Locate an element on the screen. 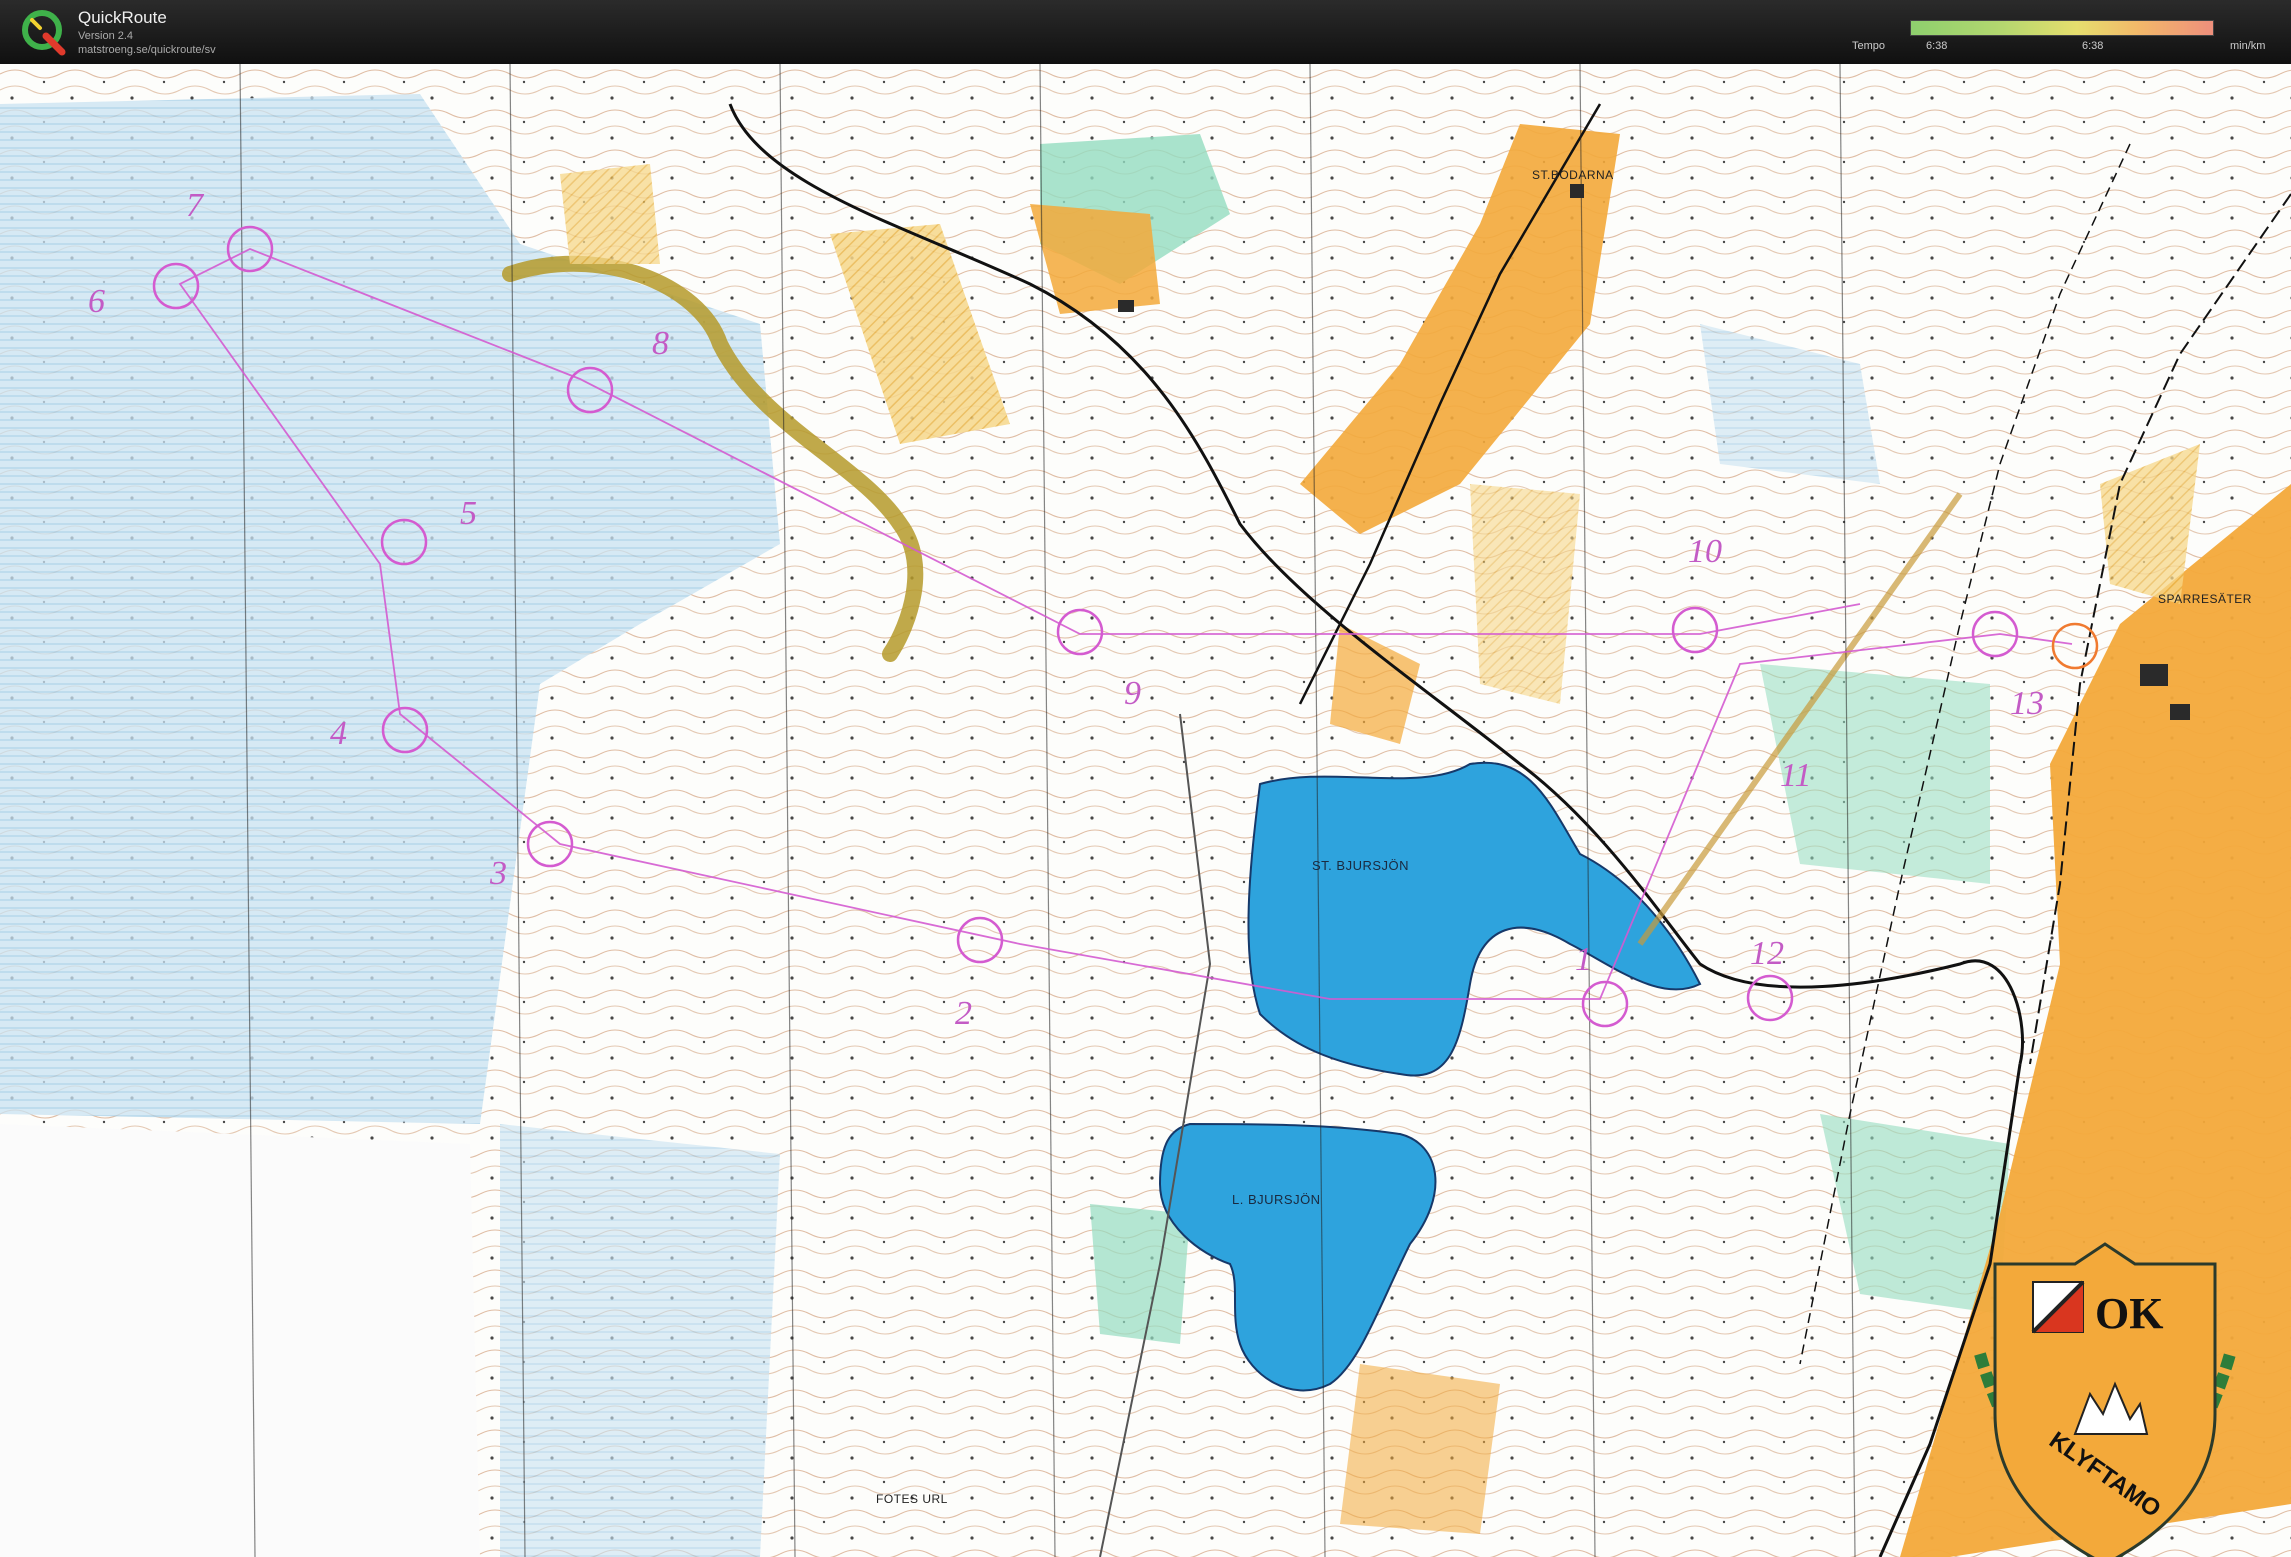  app-url-link: matstroeng.se/quickroute/sv is located at coordinates (147, 50).